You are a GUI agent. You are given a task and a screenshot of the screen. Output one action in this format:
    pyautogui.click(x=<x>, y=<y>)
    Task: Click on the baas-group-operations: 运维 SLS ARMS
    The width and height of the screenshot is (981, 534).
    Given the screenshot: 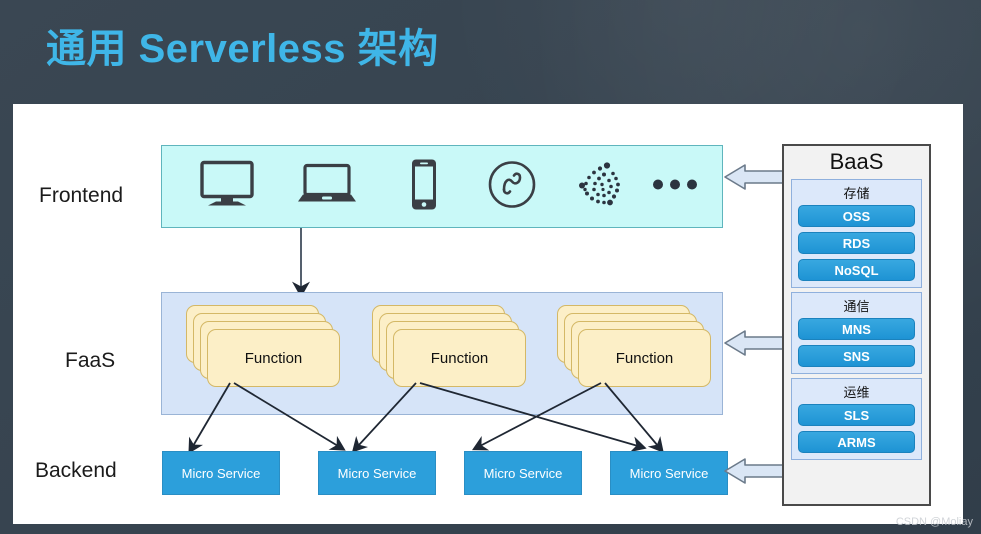 What is the action you would take?
    pyautogui.click(x=856, y=419)
    